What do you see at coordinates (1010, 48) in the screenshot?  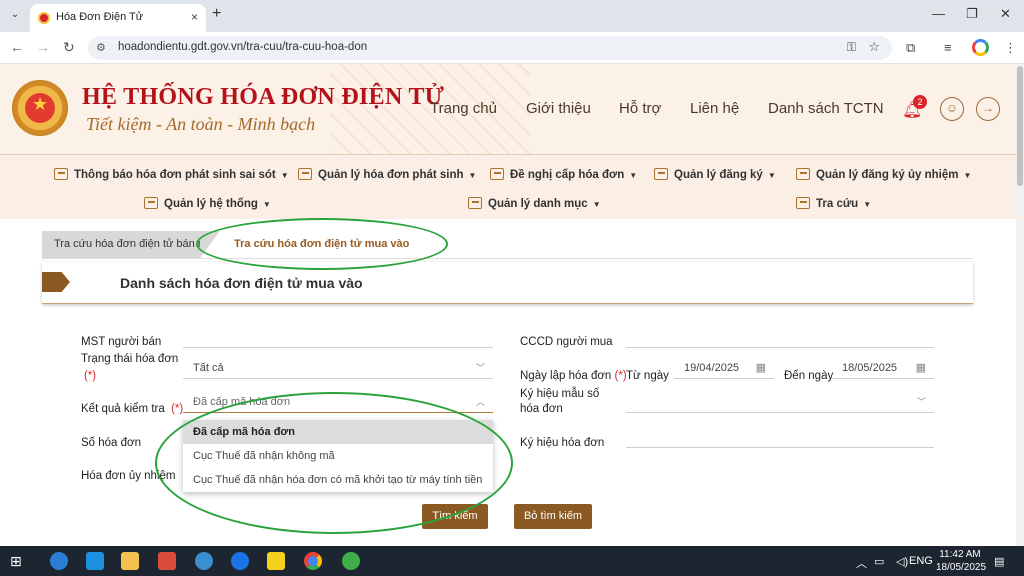 I see `browser-menu-icon: ⋮` at bounding box center [1010, 48].